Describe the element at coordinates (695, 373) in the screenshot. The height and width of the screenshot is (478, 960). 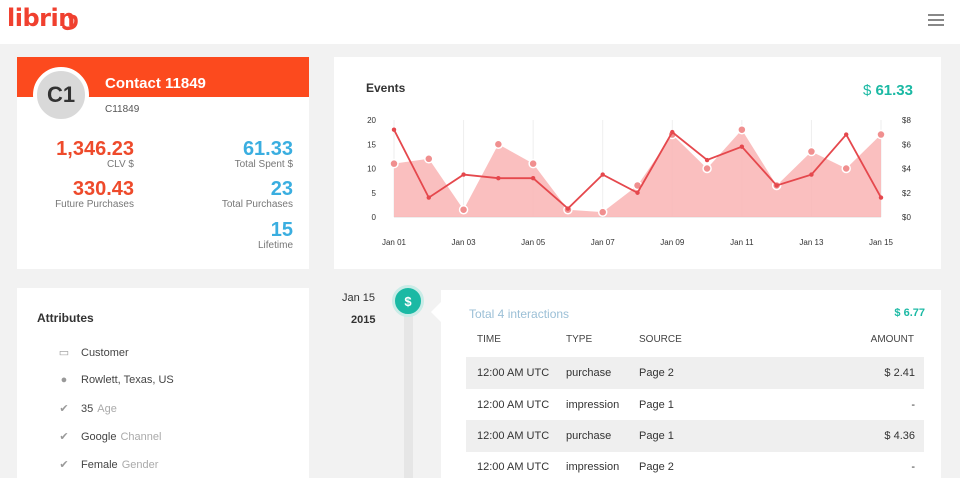
I see `table-row: 12:00 AM UTC purchase Page 2 $ 2.41` at that location.